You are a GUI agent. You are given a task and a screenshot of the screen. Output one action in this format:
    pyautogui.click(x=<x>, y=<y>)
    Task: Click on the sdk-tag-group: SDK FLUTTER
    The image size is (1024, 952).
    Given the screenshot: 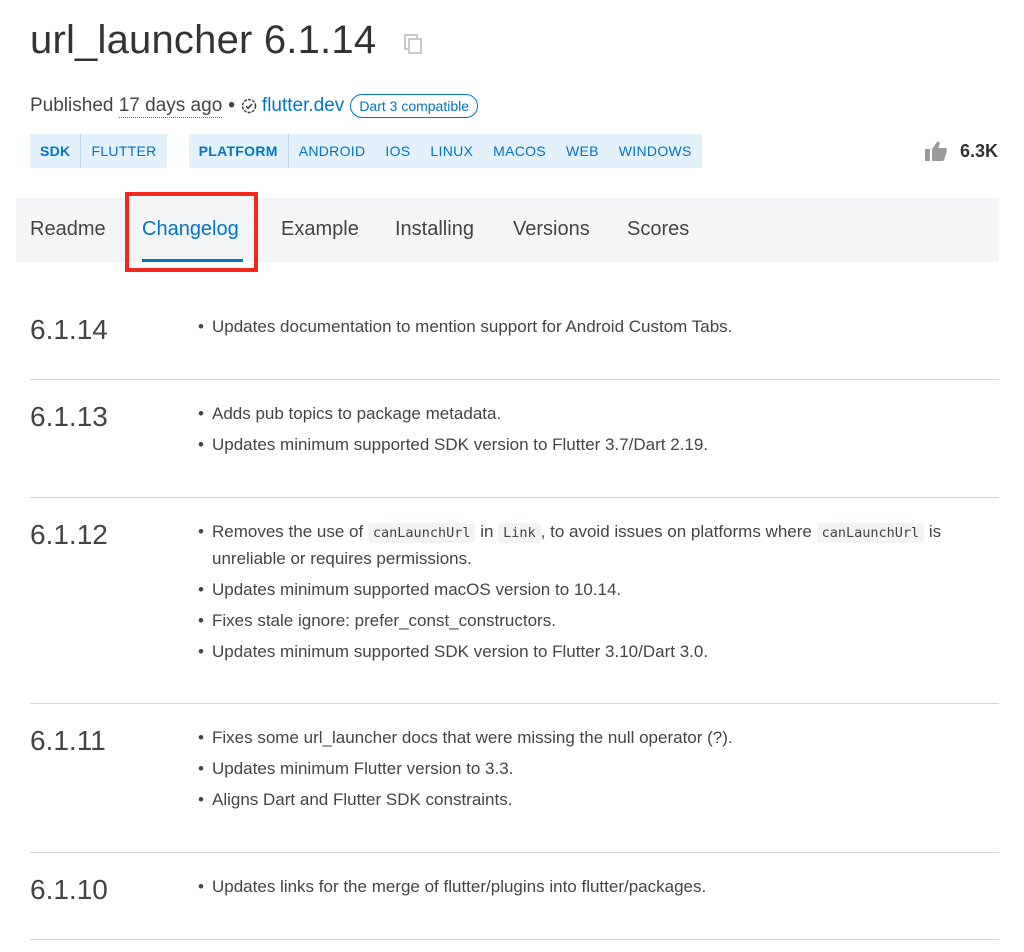 What is the action you would take?
    pyautogui.click(x=98, y=151)
    